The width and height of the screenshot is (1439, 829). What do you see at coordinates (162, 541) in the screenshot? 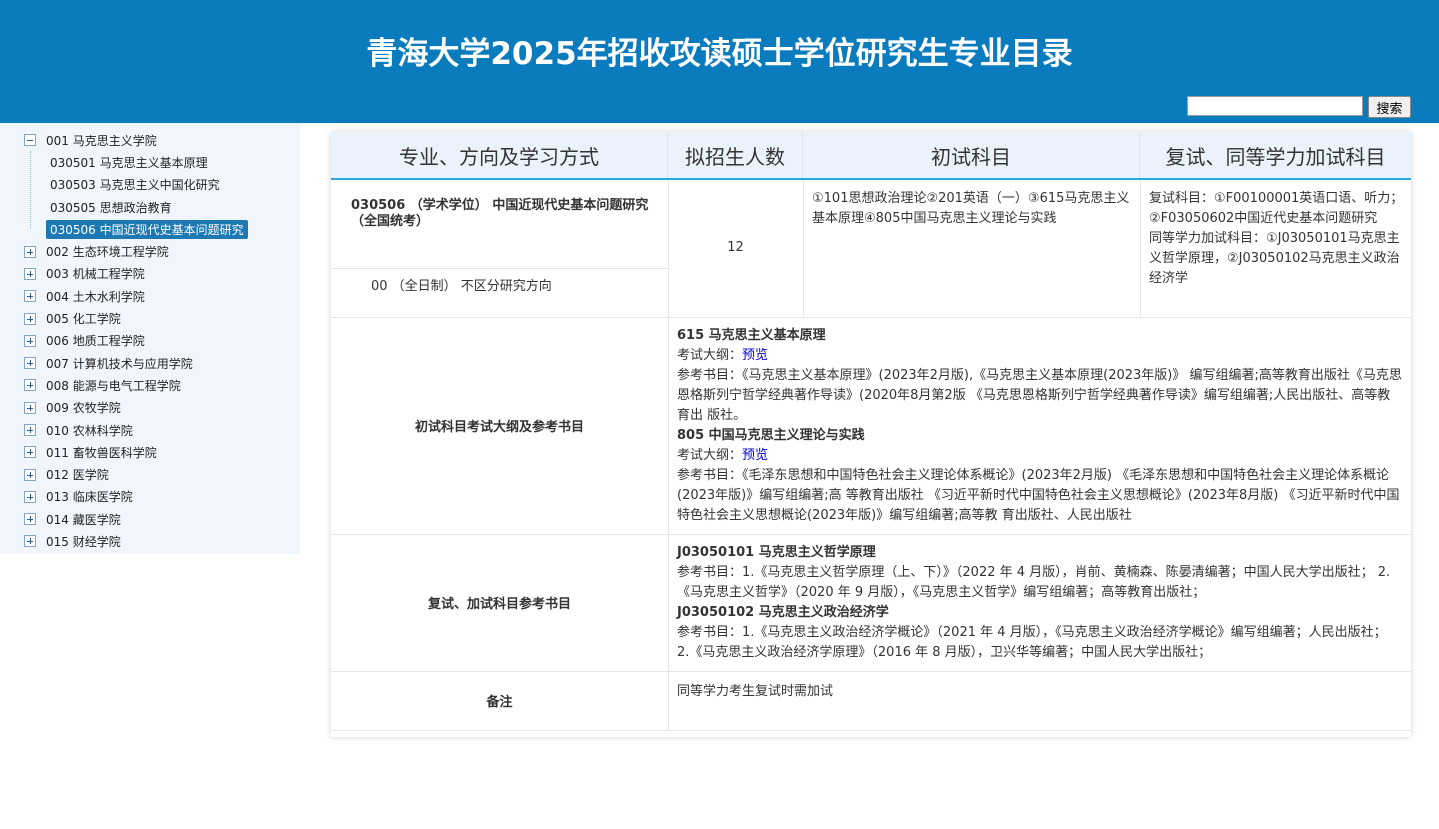
I see `tree-node-collapsed: 015 财经学院` at bounding box center [162, 541].